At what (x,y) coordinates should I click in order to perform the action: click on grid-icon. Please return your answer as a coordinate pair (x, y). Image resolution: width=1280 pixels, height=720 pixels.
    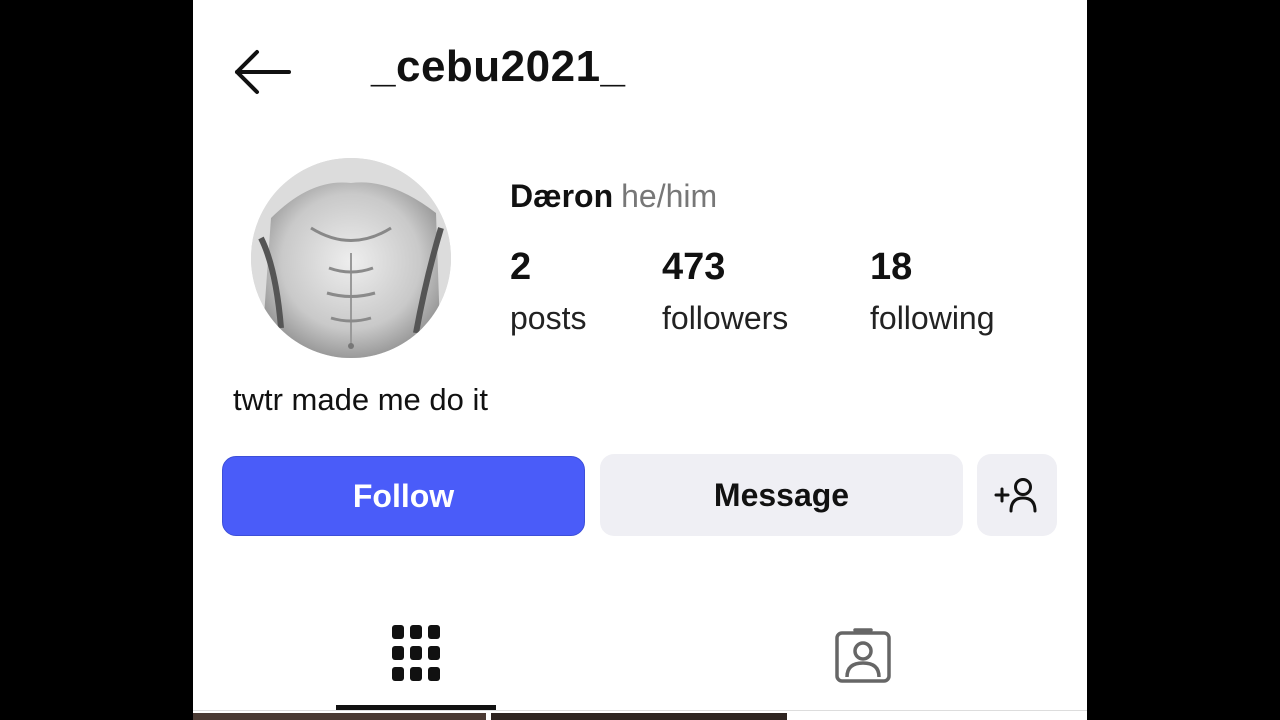
    Looking at the image, I should click on (416, 652).